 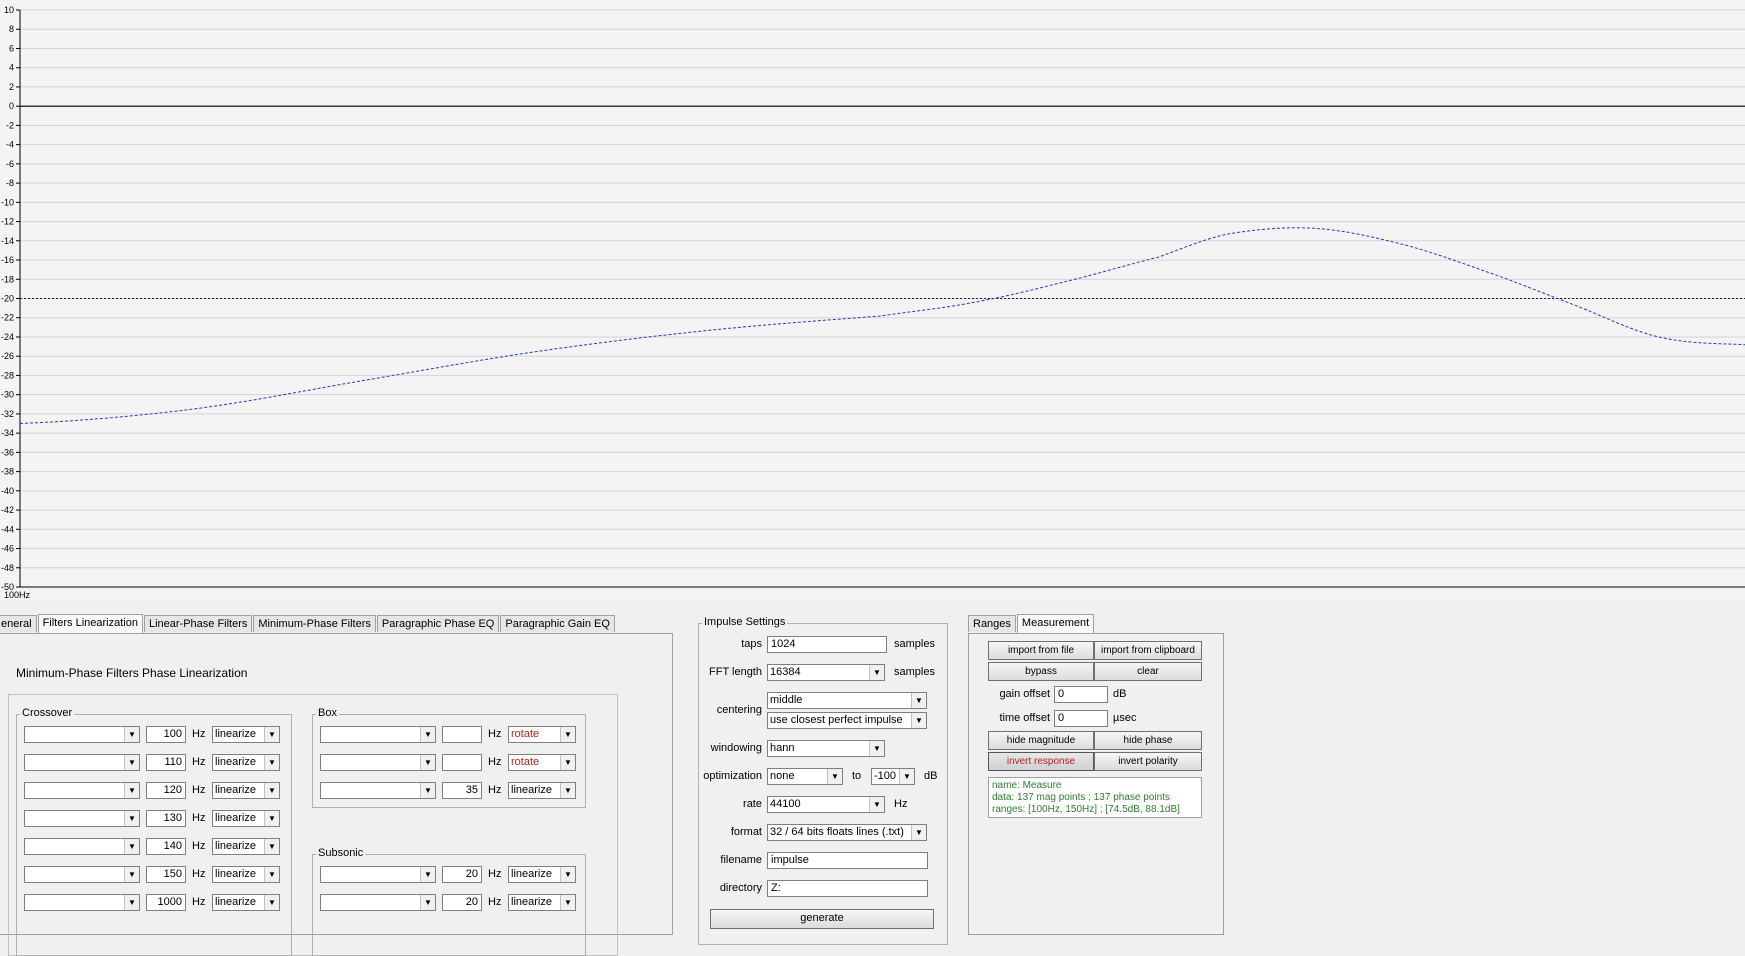 What do you see at coordinates (826, 748) in the screenshot?
I see `windowing-select: hann ▼` at bounding box center [826, 748].